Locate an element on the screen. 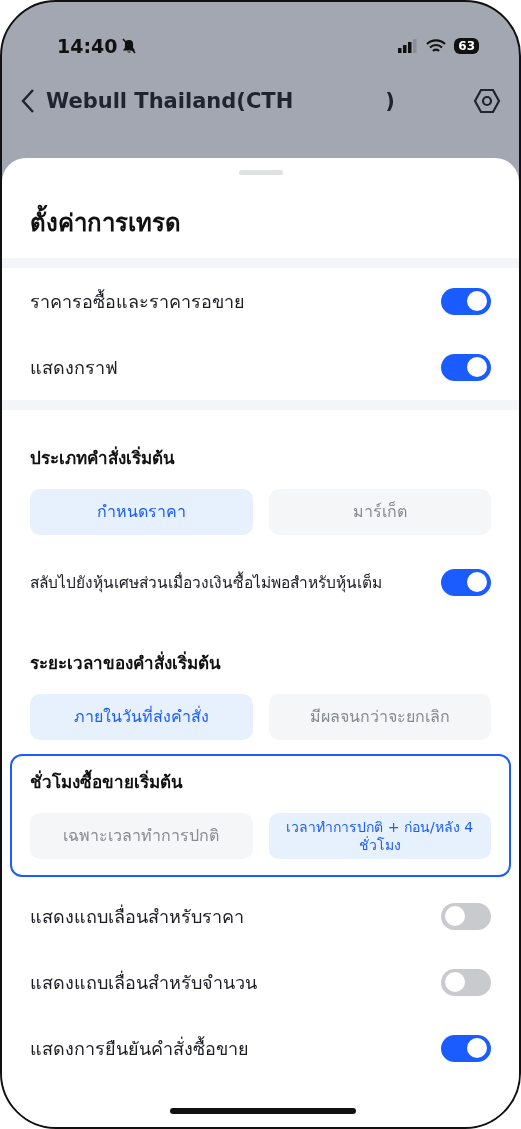  setting-label: แสดงแถบเลื่อนสำหรับจำนวน is located at coordinates (144, 982).